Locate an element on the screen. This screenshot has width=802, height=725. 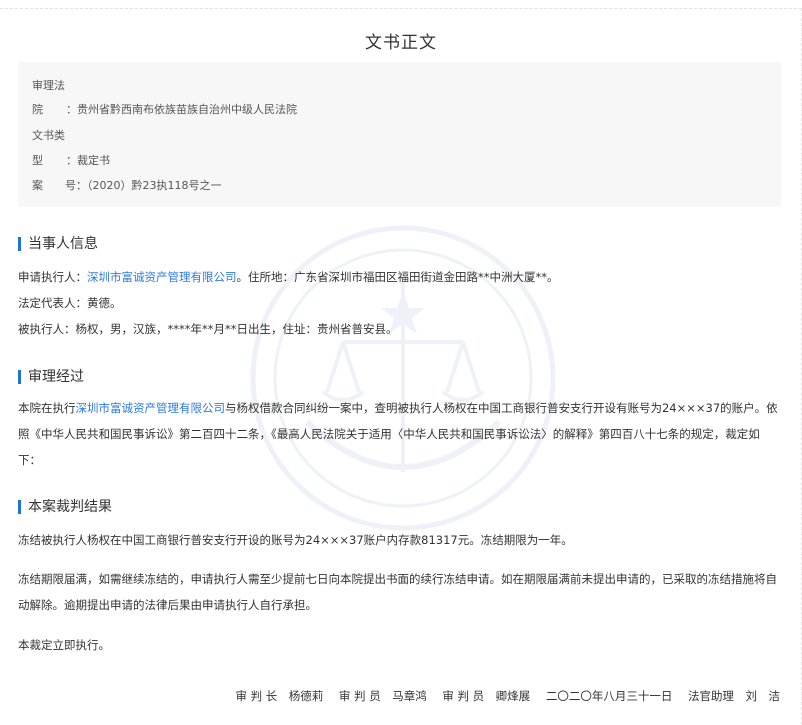
signature-judge-1: 审 判 员 马章鸿 is located at coordinates (382, 696).